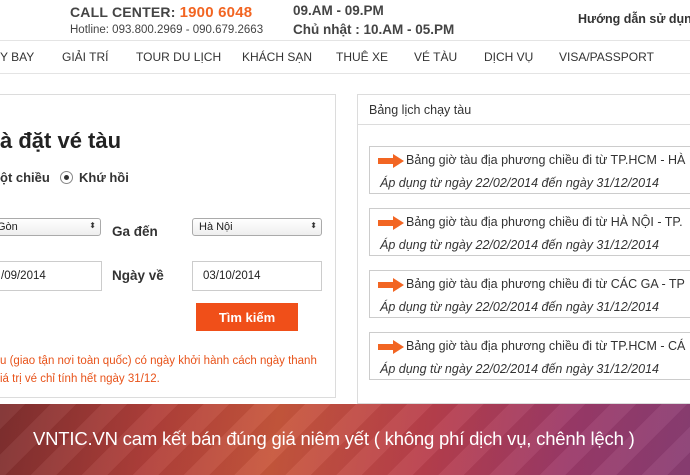 The image size is (690, 475). Describe the element at coordinates (25, 177) in the screenshot. I see `one-way-option: ột chiều` at that location.